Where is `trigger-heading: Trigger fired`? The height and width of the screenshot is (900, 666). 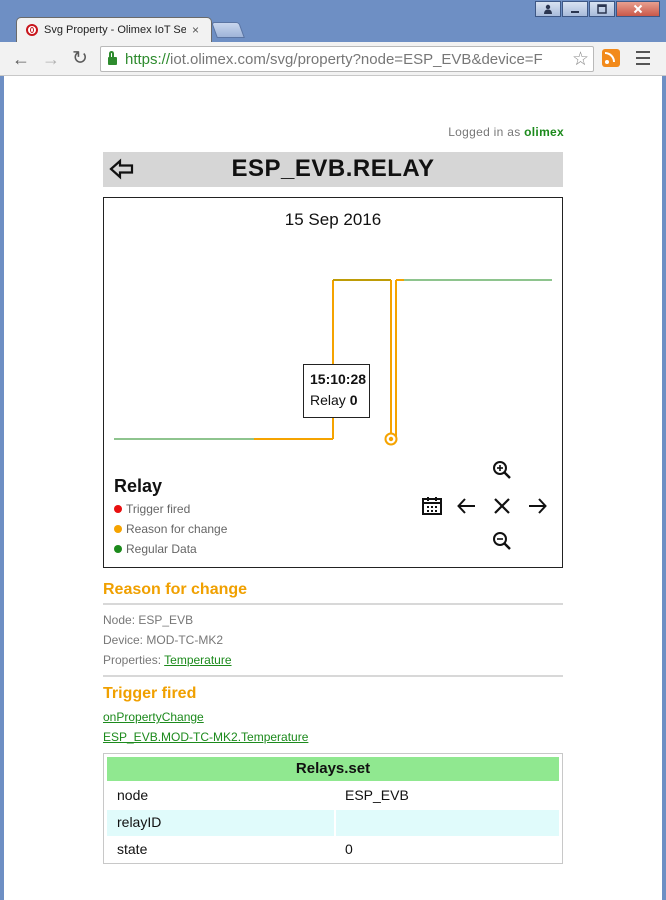 trigger-heading: Trigger fired is located at coordinates (150, 693).